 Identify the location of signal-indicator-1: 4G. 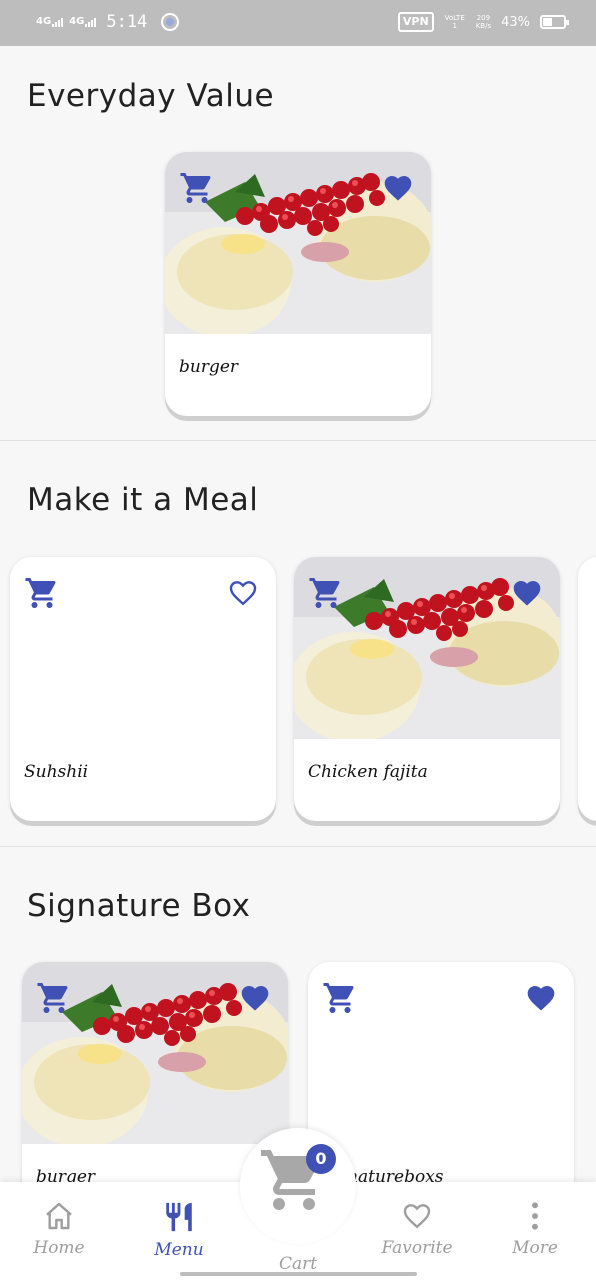
(50, 22).